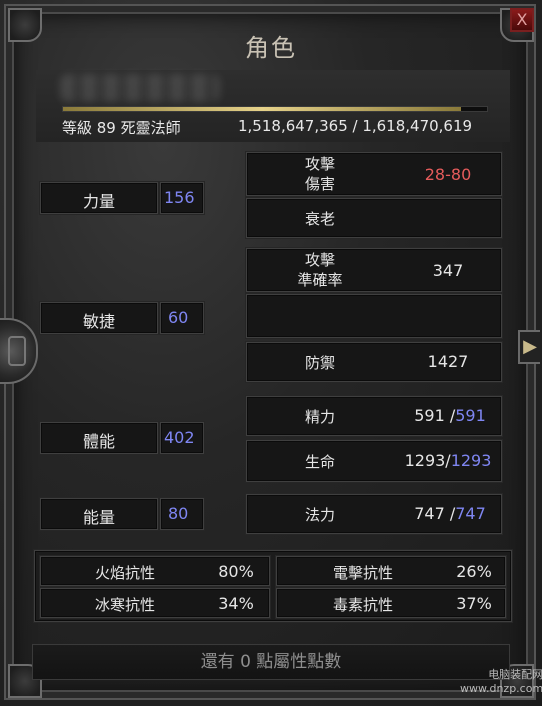  What do you see at coordinates (178, 317) in the screenshot?
I see `dexterity-value: 60` at bounding box center [178, 317].